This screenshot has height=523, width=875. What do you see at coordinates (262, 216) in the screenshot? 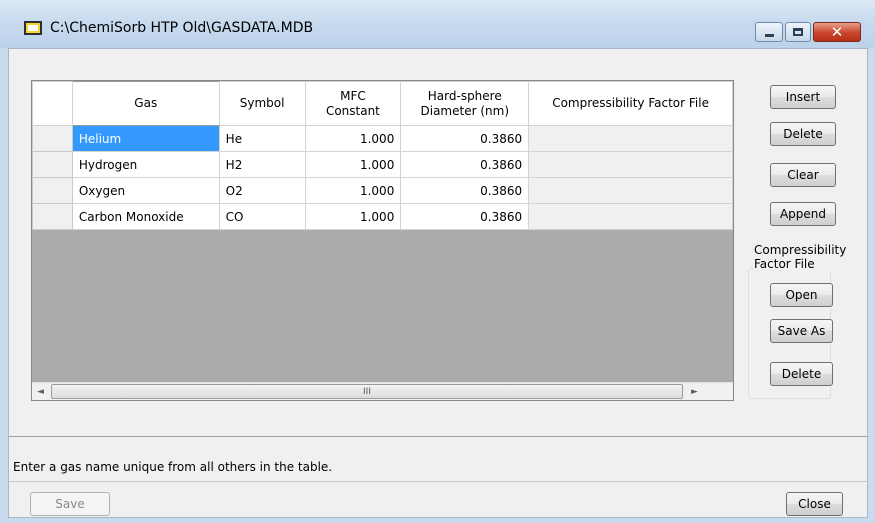
I see `cell-symbol: CO` at bounding box center [262, 216].